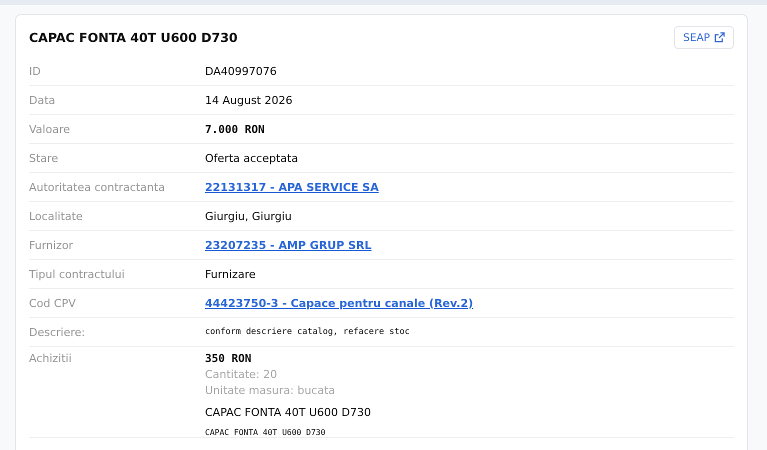  I want to click on field-label: Cod CPV, so click(53, 303).